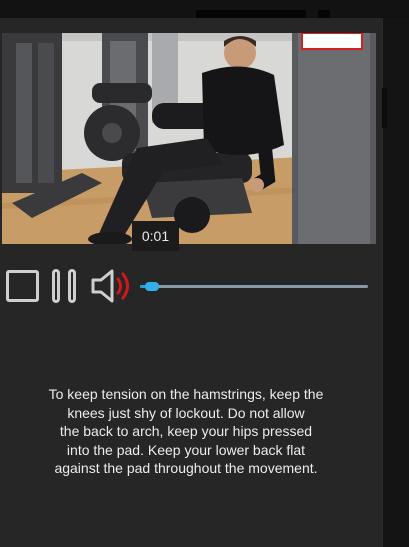  I want to click on video-controls, so click(191, 285).